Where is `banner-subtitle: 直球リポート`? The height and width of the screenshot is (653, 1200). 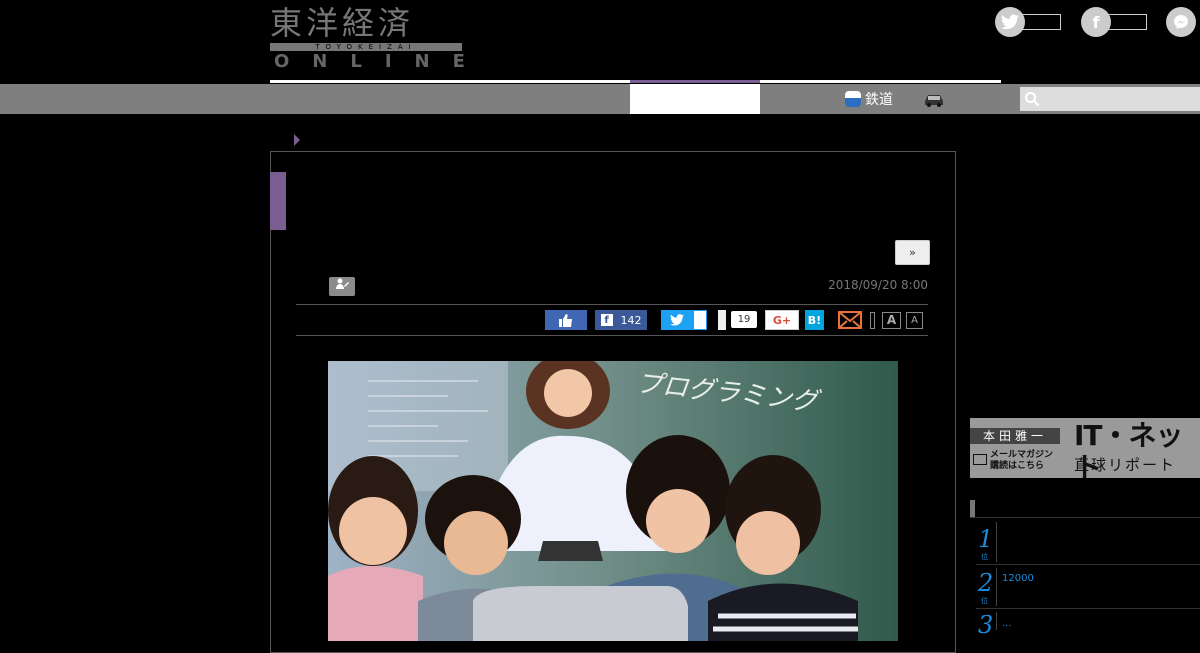
banner-subtitle: 直球リポート is located at coordinates (1125, 465).